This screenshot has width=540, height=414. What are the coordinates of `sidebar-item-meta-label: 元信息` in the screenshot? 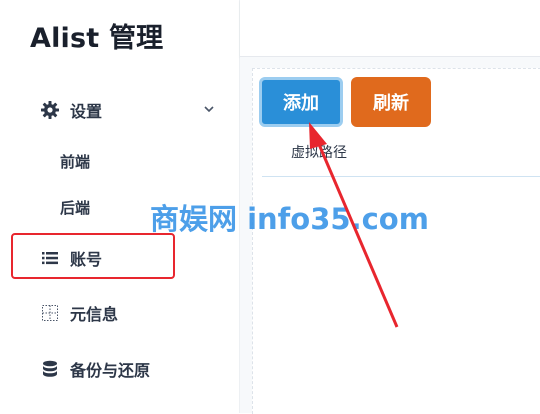 It's located at (94, 314).